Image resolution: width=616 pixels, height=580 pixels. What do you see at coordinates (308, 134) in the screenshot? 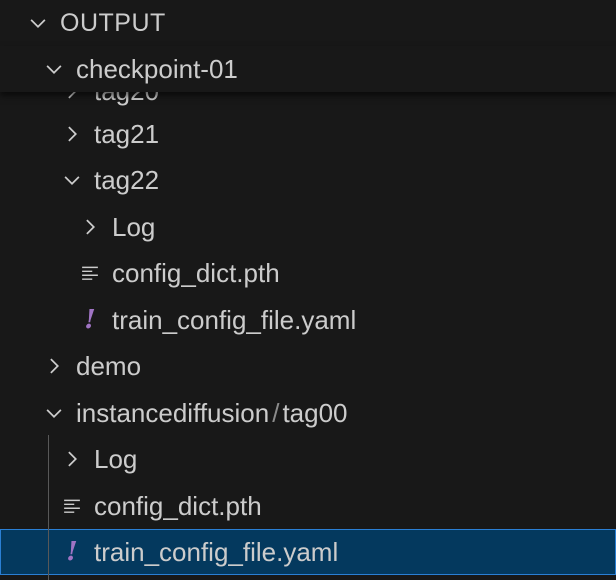
I see `folder-tag21: tag21` at bounding box center [308, 134].